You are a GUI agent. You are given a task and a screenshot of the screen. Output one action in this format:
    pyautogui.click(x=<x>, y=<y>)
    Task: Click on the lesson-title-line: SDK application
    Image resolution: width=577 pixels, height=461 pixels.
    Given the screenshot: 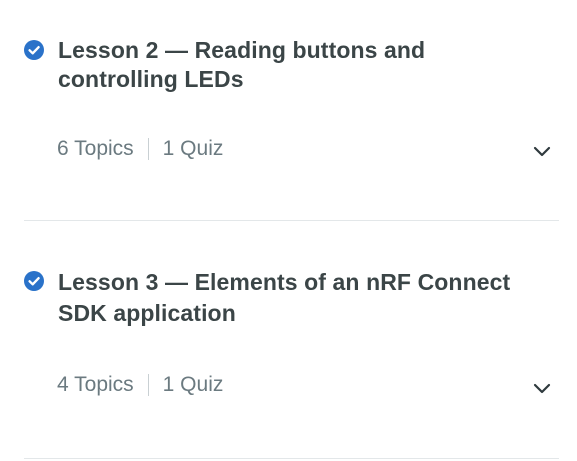 What is the action you would take?
    pyautogui.click(x=147, y=313)
    